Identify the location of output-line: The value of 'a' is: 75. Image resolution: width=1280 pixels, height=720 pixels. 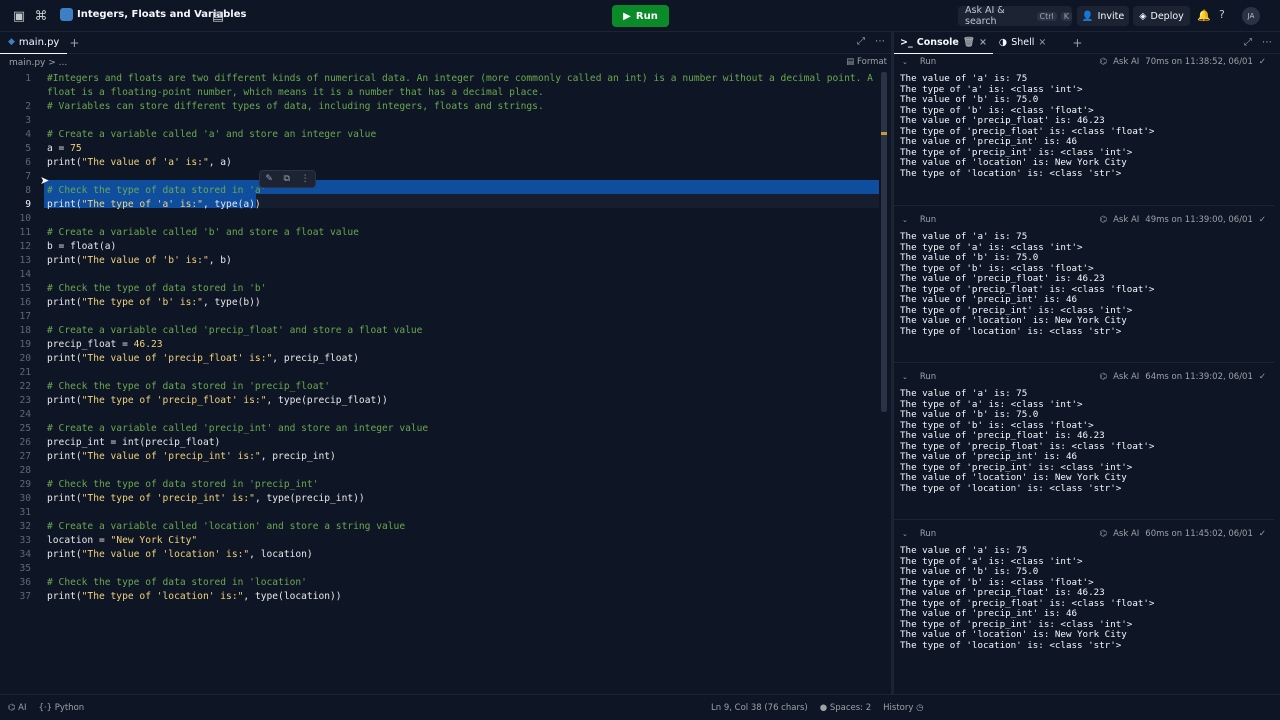
(964, 78).